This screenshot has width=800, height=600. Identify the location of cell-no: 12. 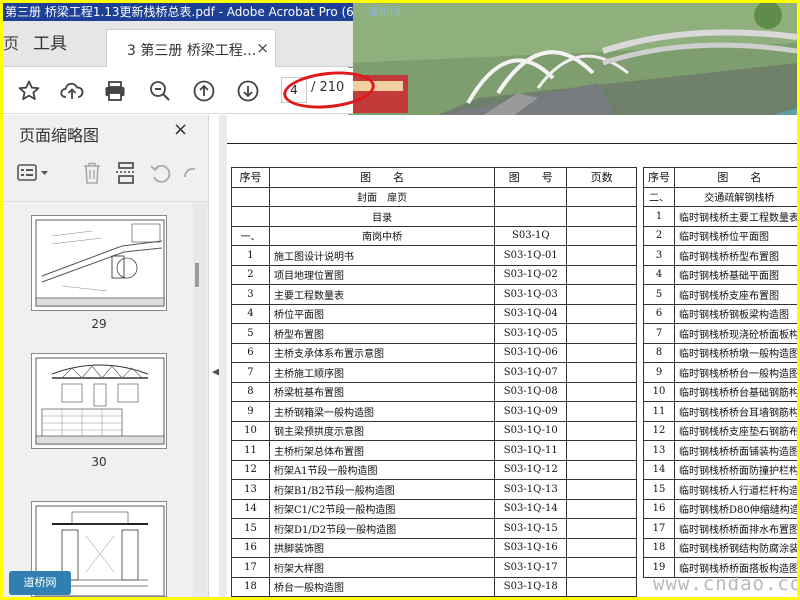
(659, 430).